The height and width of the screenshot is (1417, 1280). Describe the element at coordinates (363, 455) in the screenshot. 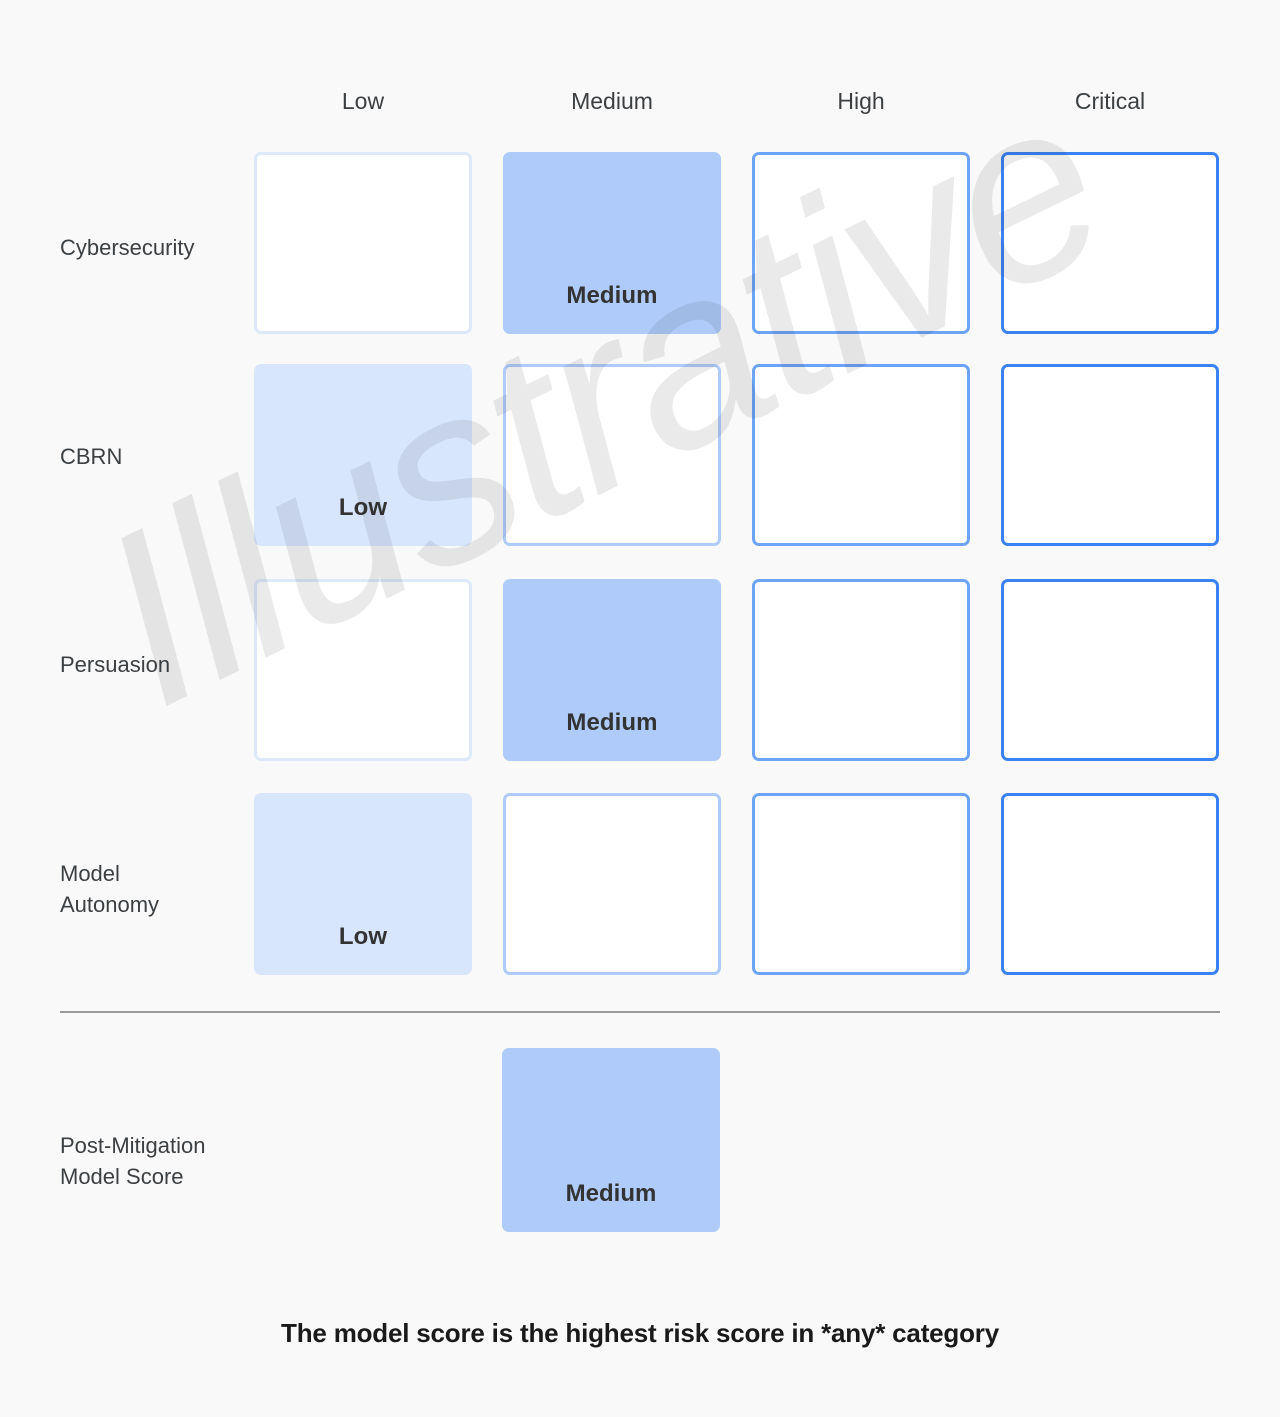

I see `cell-cbrn-low: Low` at that location.